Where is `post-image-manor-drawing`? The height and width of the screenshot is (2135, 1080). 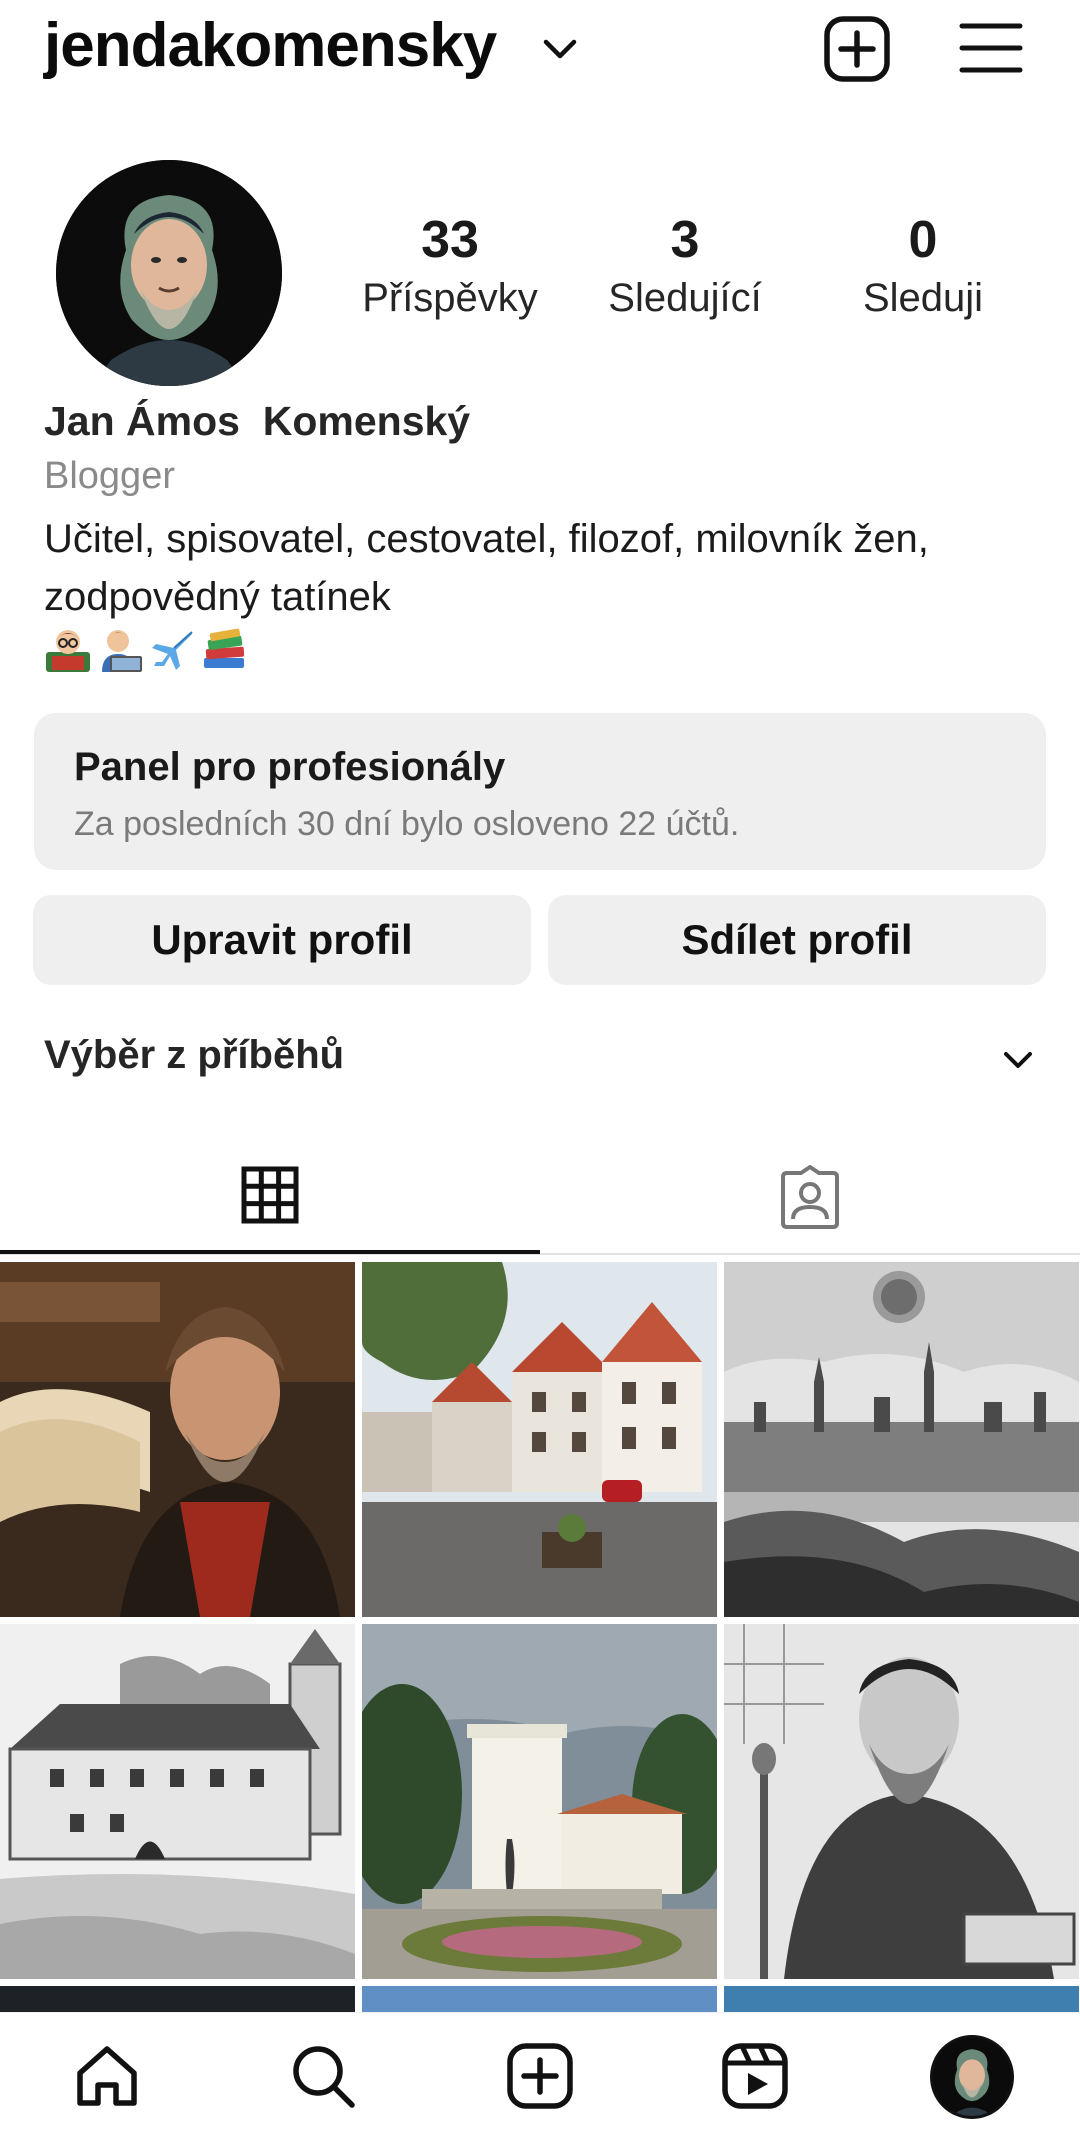
post-image-manor-drawing is located at coordinates (177, 1801).